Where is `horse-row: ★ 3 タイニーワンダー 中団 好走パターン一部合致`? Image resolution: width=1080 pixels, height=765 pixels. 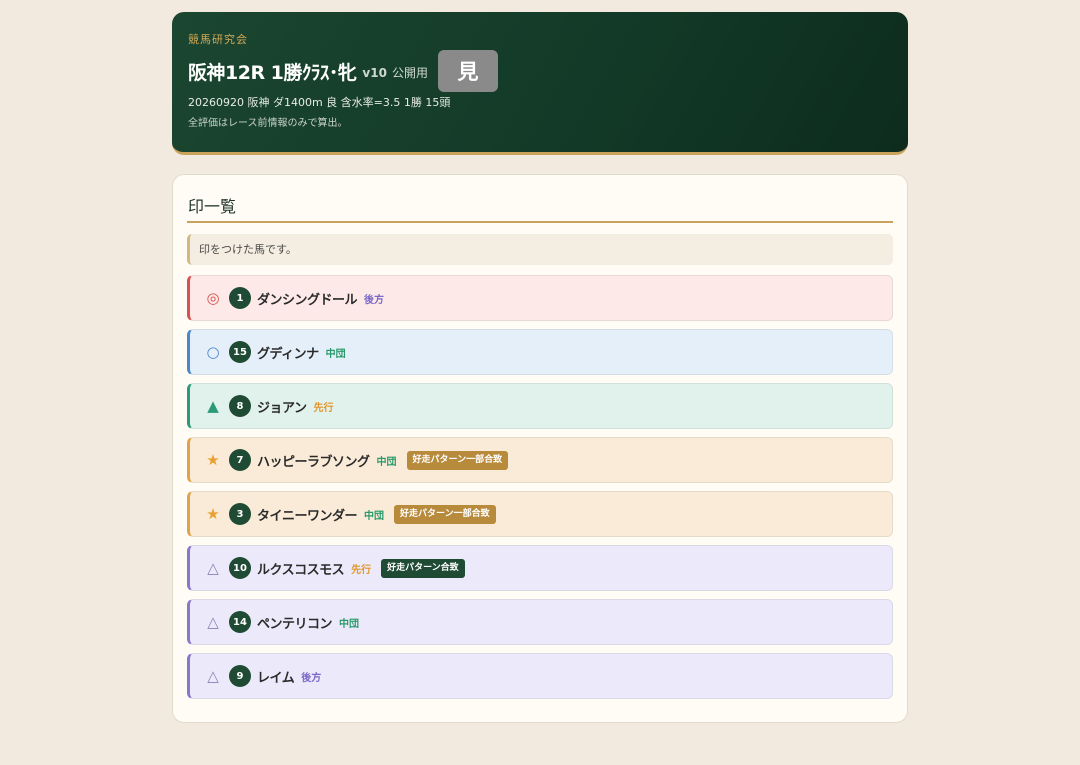 horse-row: ★ 3 タイニーワンダー 中団 好走パターン一部合致 is located at coordinates (540, 514).